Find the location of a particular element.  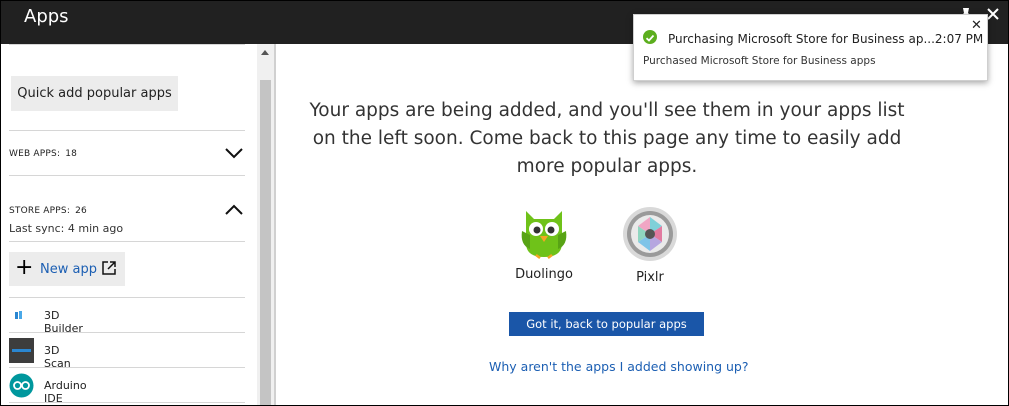

store-apps-label: STORE APPS: is located at coordinates (40, 211).